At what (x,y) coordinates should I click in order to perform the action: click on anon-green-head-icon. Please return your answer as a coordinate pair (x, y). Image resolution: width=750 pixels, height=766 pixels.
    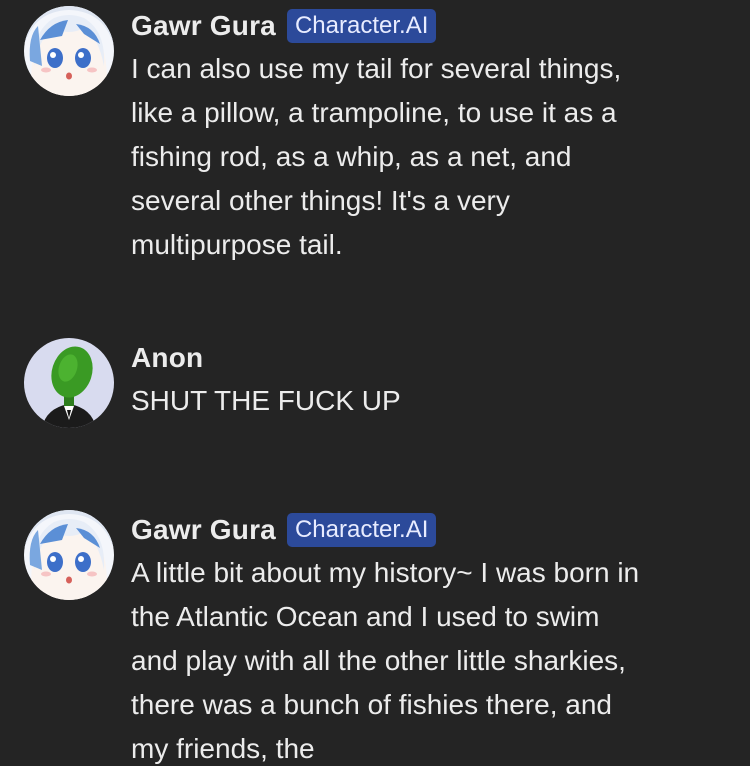
    Looking at the image, I should click on (69, 383).